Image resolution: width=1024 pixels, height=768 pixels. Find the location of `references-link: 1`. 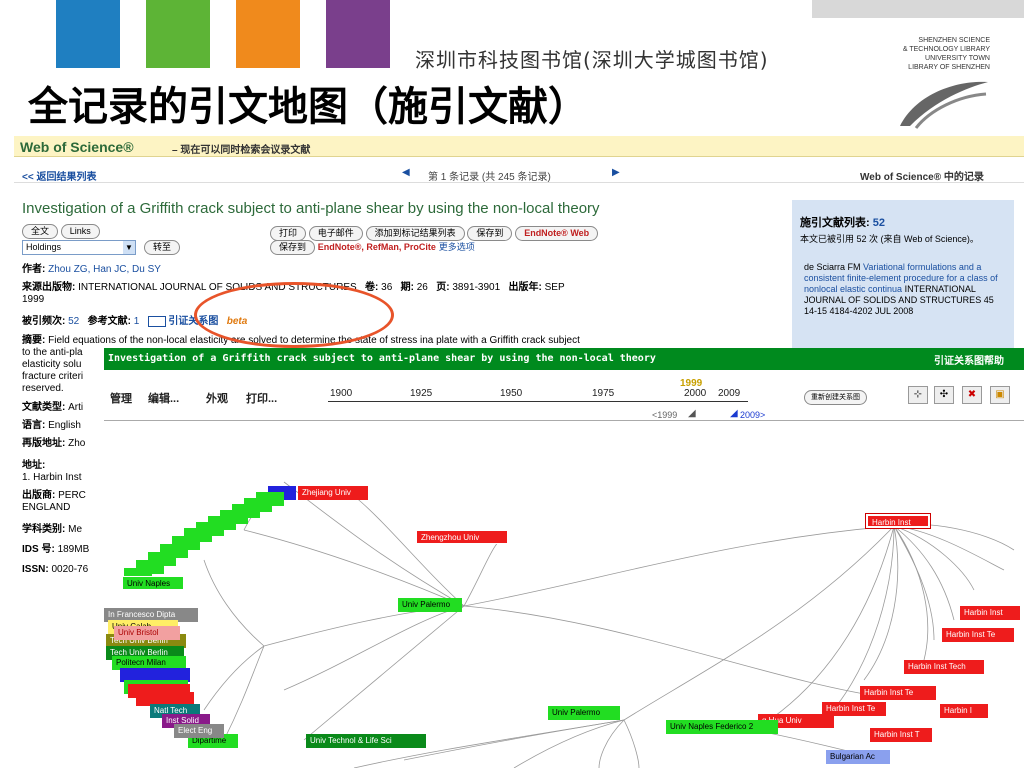

references-link: 1 is located at coordinates (137, 321).